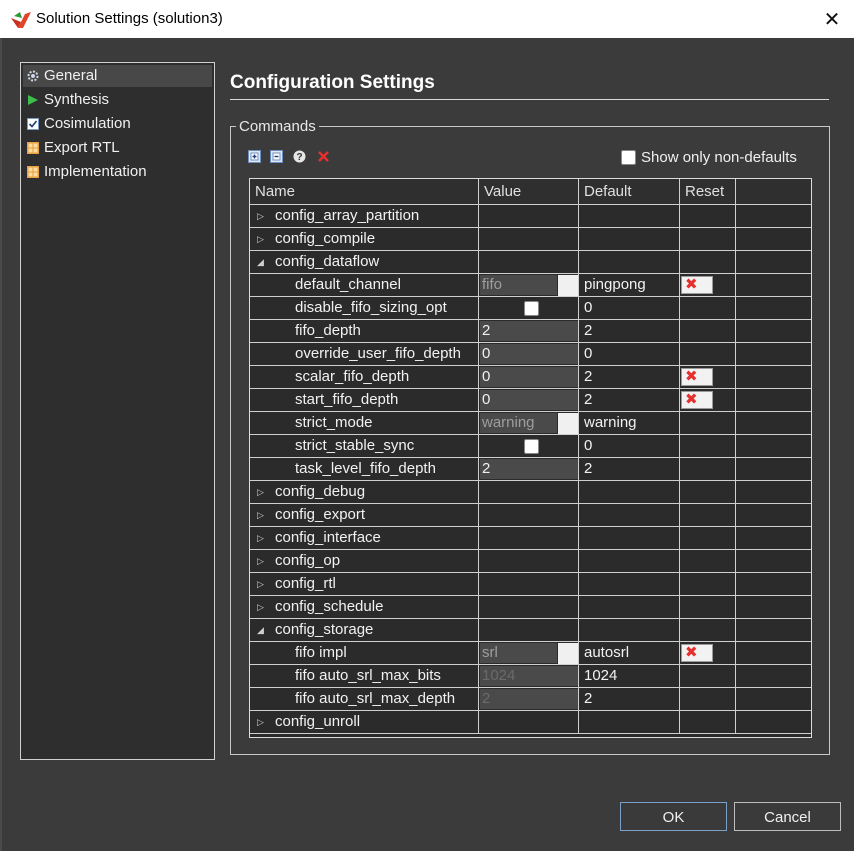  Describe the element at coordinates (530, 630) in the screenshot. I see `table-group-row: ◢ config_storage` at that location.